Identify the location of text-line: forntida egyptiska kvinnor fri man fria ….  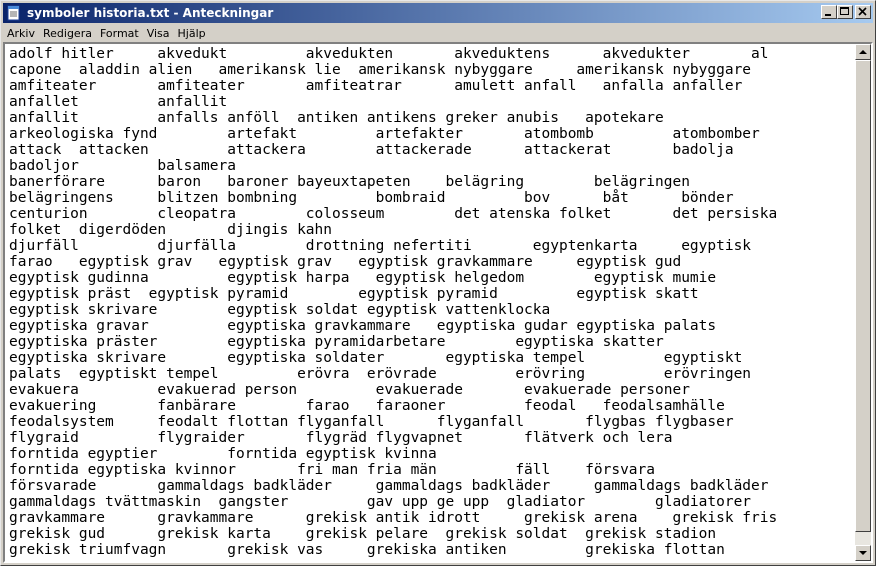
(332, 470).